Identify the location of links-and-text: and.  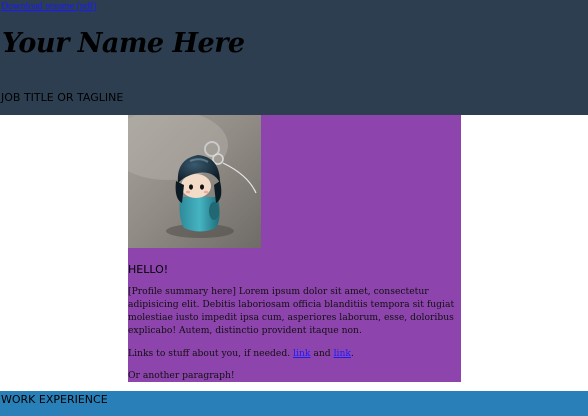
(322, 353).